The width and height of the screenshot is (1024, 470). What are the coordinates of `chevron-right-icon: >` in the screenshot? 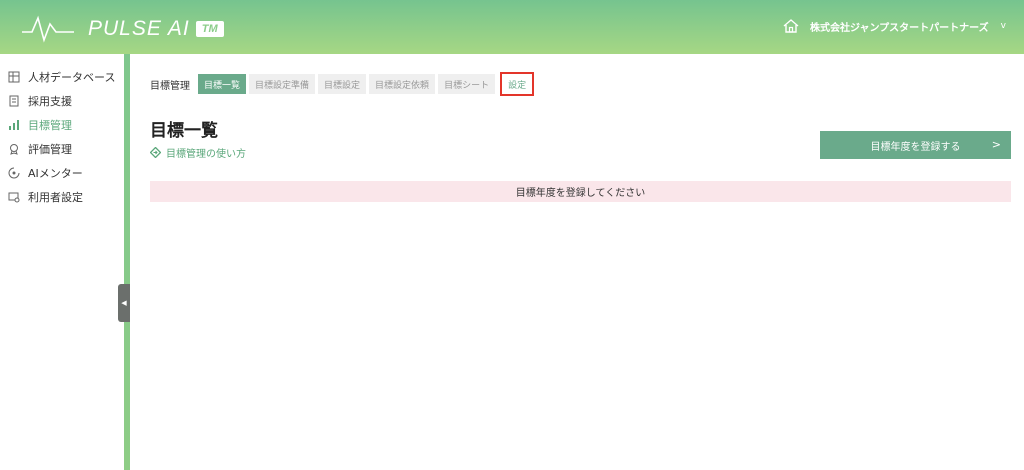 It's located at (996, 144).